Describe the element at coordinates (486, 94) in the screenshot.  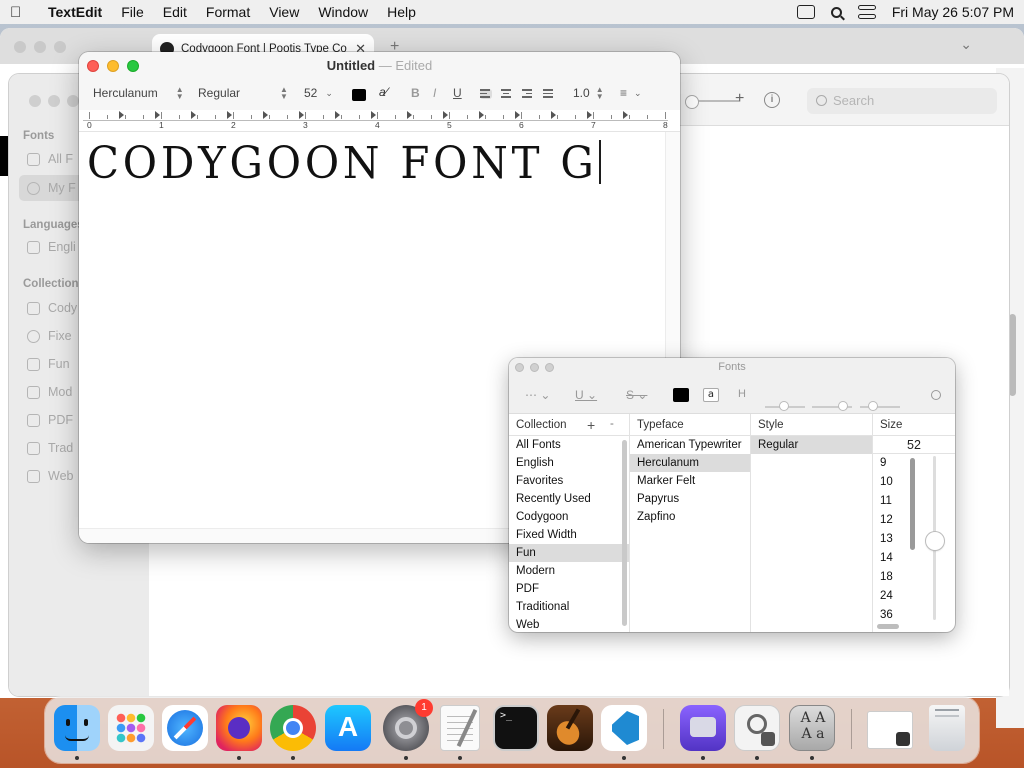
I see `align-left-icon` at that location.